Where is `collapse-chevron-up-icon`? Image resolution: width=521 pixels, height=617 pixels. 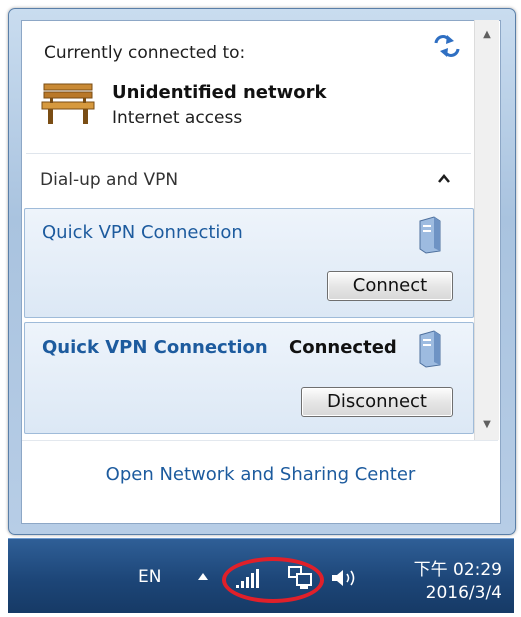
collapse-chevron-up-icon is located at coordinates (444, 179).